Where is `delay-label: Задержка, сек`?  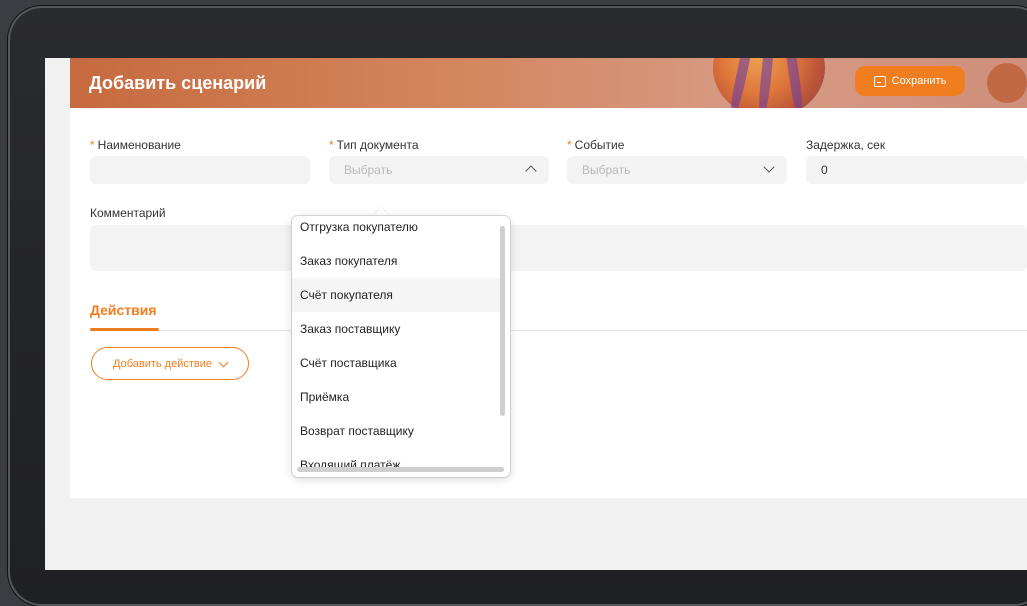
delay-label: Задержка, сек is located at coordinates (846, 145).